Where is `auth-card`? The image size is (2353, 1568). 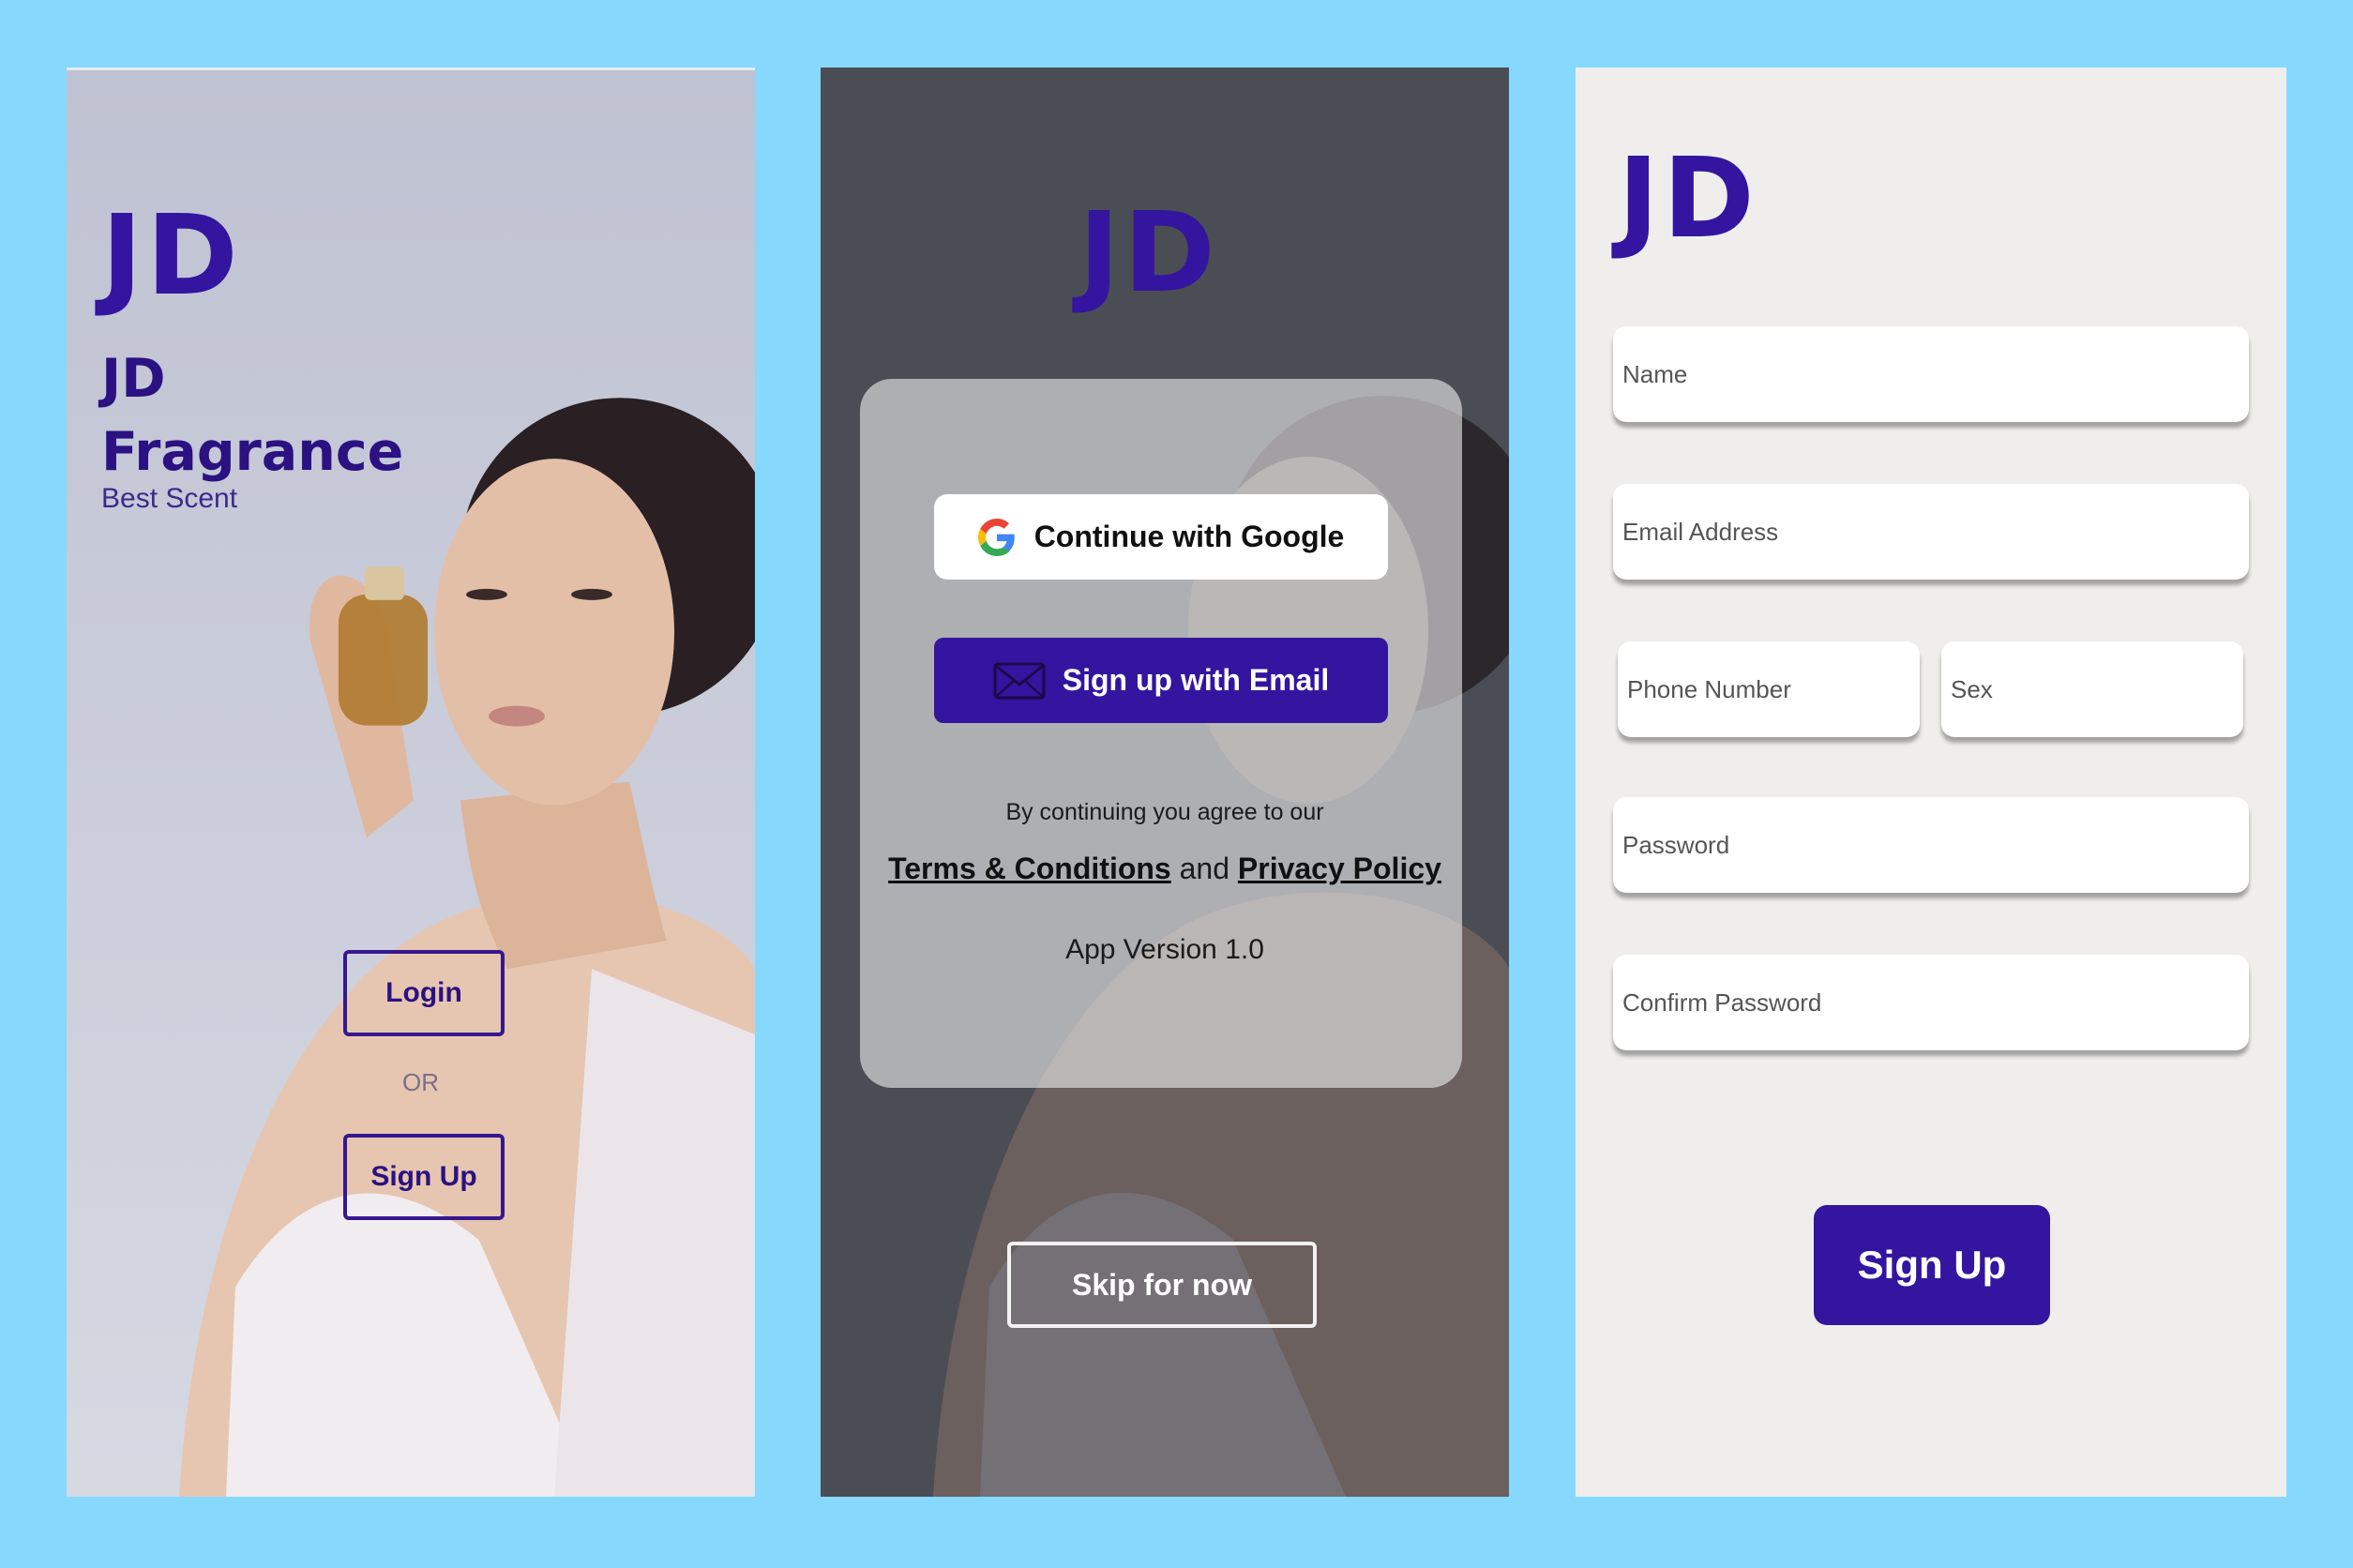 auth-card is located at coordinates (1161, 733).